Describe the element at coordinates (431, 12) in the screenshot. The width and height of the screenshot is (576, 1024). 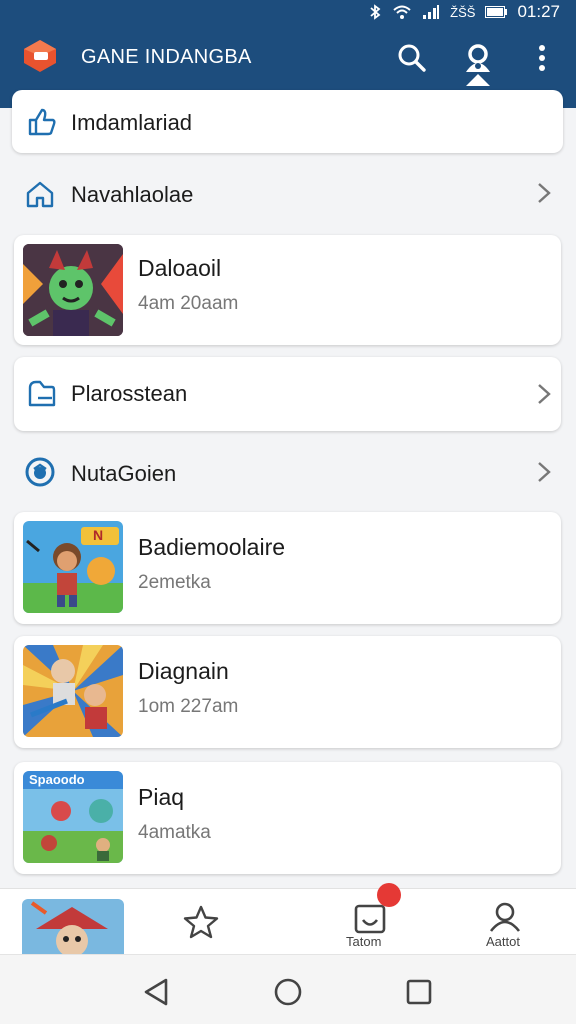
I see `signal-icon` at that location.